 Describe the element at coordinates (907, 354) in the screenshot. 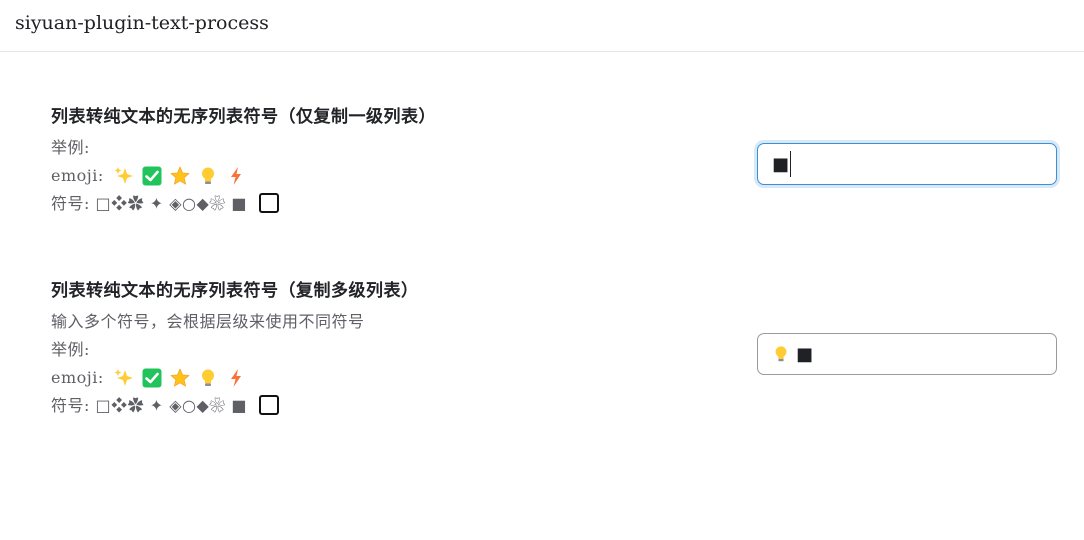

I see `unordered-symbol-multi-level-input: ■` at that location.